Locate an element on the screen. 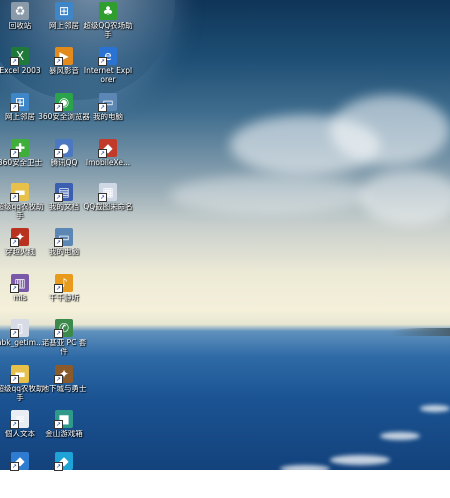 The width and height of the screenshot is (450, 498). desktop-icon-label: Internet Explorer is located at coordinates (108, 75).